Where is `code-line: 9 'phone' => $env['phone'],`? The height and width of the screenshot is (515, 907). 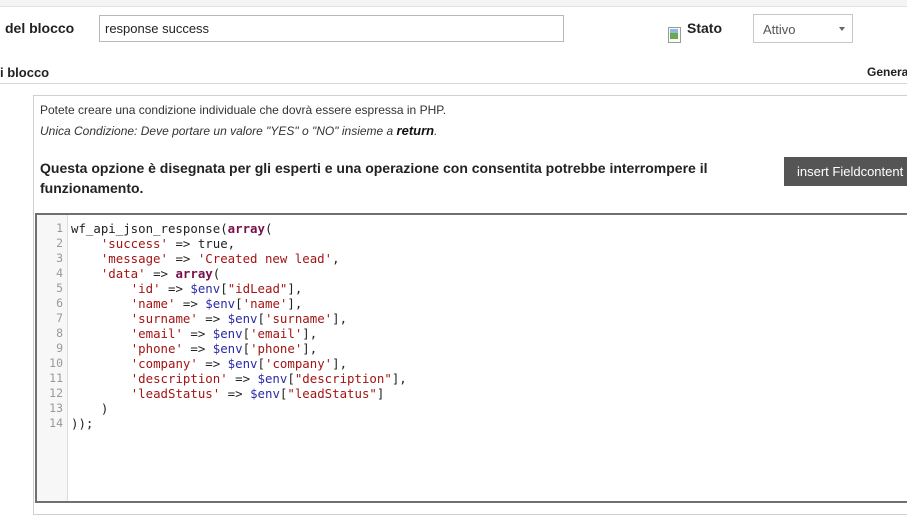 code-line: 9 'phone' => $env['phone'], is located at coordinates (472, 348).